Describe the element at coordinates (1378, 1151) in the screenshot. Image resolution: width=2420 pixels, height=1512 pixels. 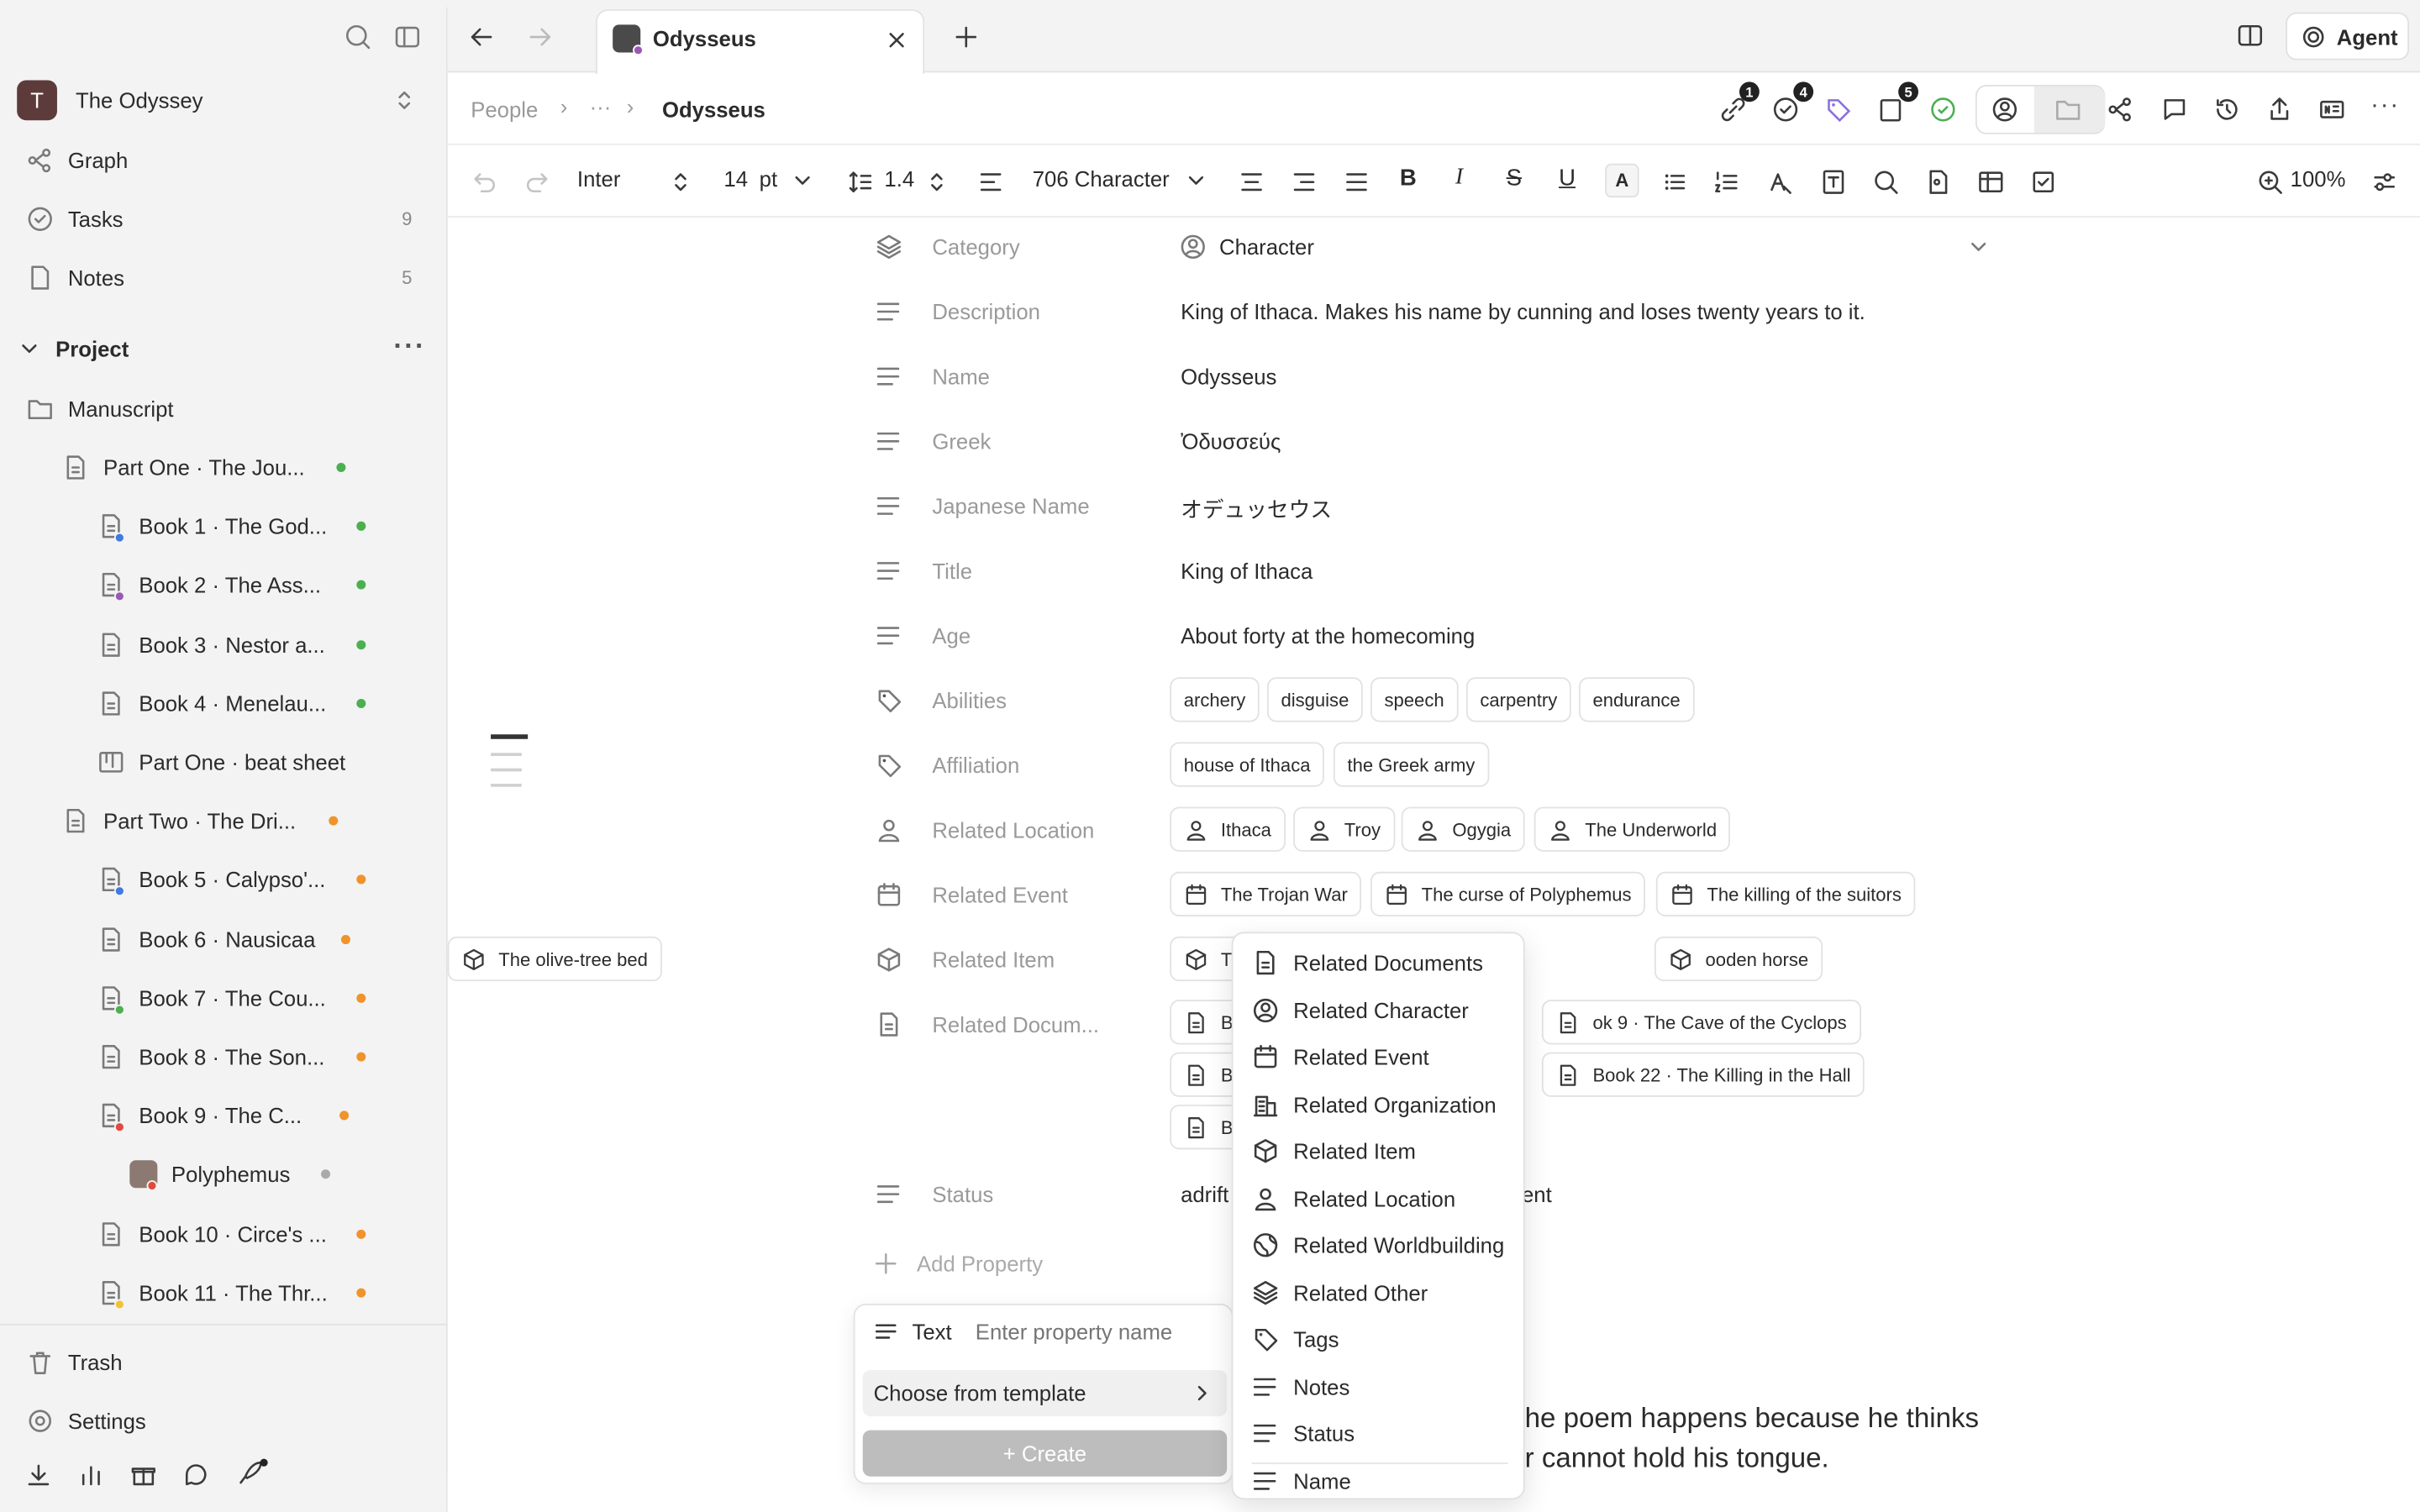
I see `menu-item-related-item: Related Item` at that location.